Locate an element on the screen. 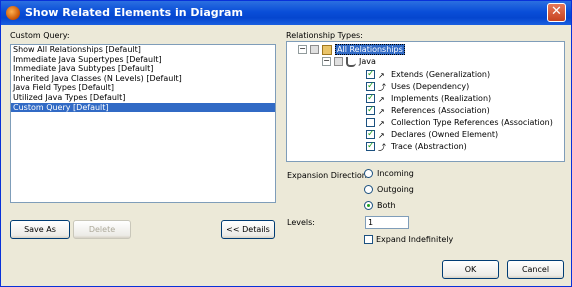 This screenshot has width=572, height=287. cancel-button: Cancel is located at coordinates (535, 269).